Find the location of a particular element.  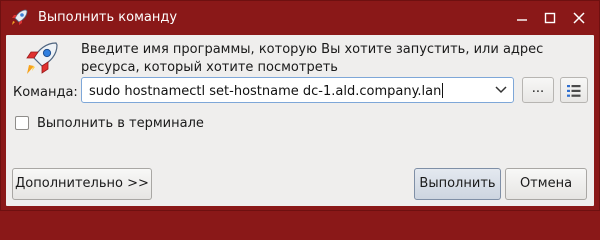

history-list-button is located at coordinates (574, 90).